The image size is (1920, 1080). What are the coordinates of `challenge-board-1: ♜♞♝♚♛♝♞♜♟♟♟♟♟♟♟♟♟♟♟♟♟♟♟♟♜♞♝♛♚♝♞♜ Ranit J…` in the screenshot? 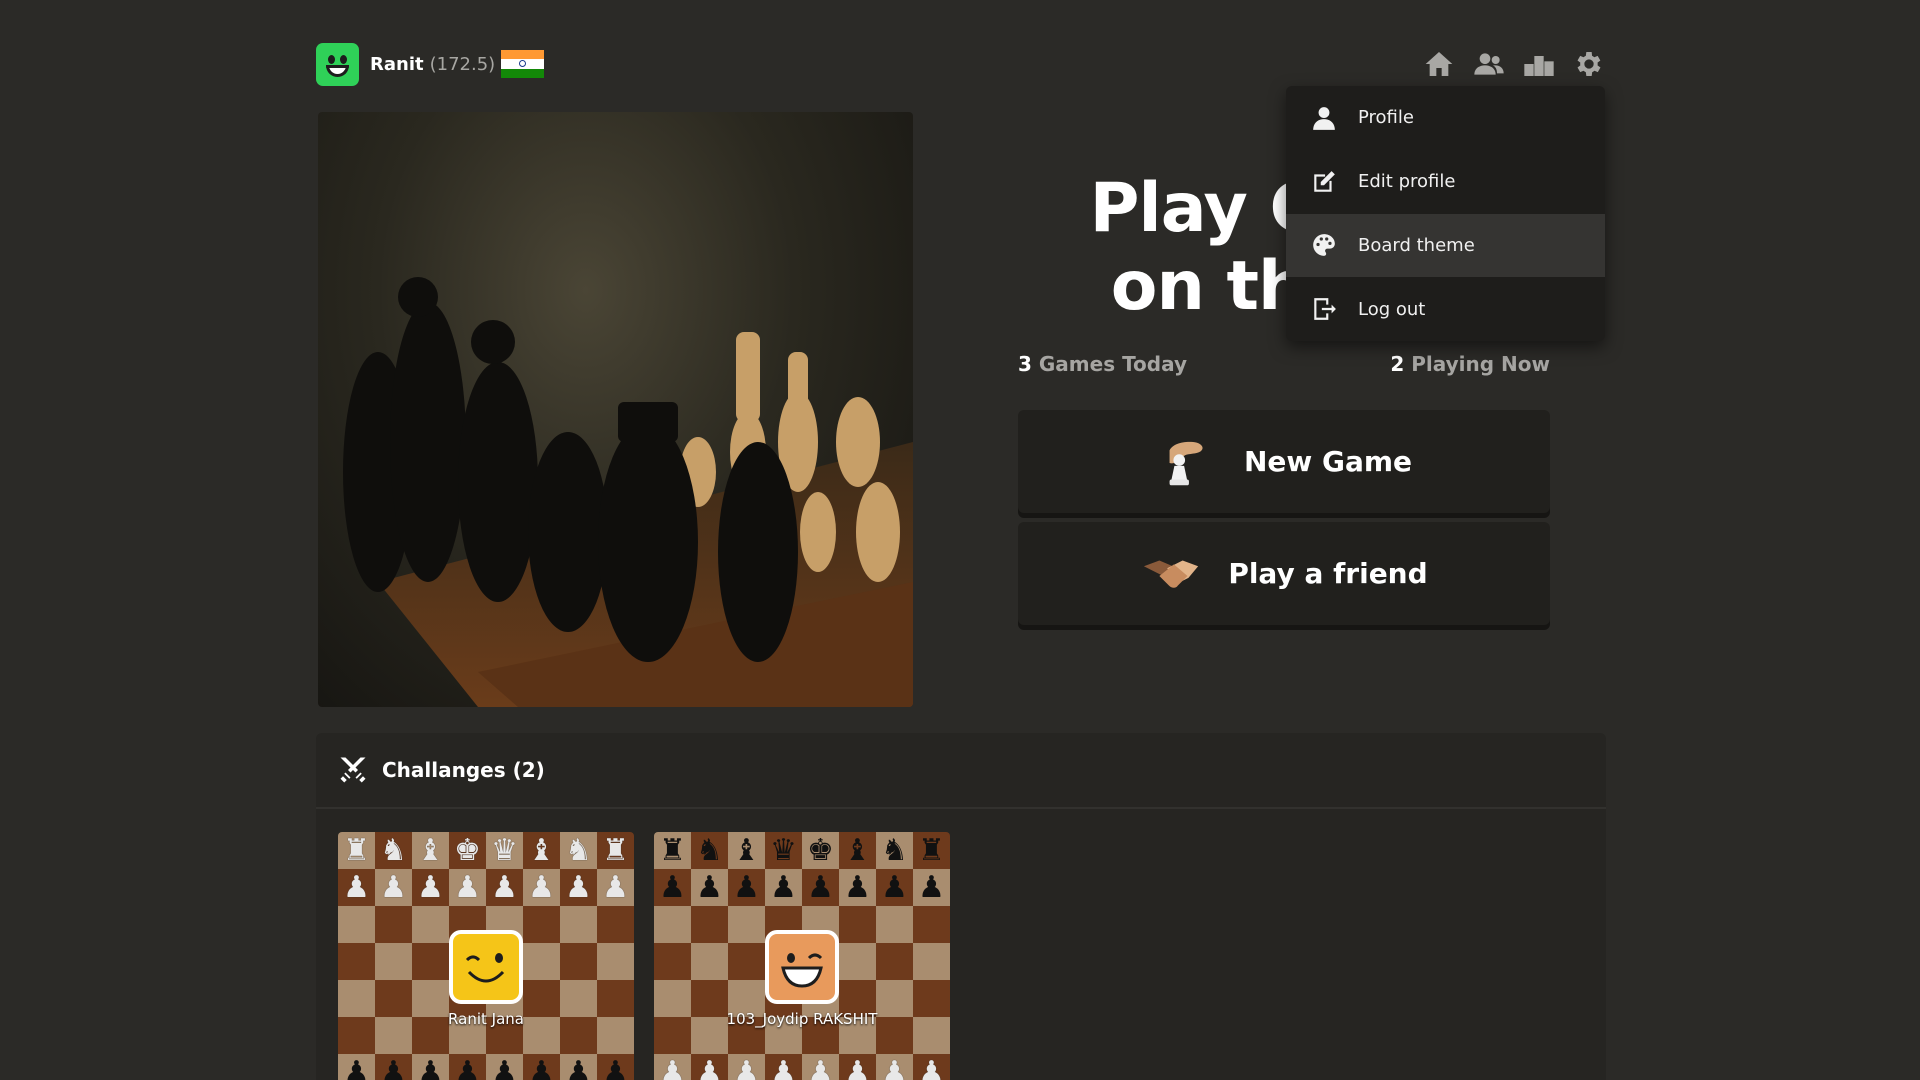 It's located at (486, 956).